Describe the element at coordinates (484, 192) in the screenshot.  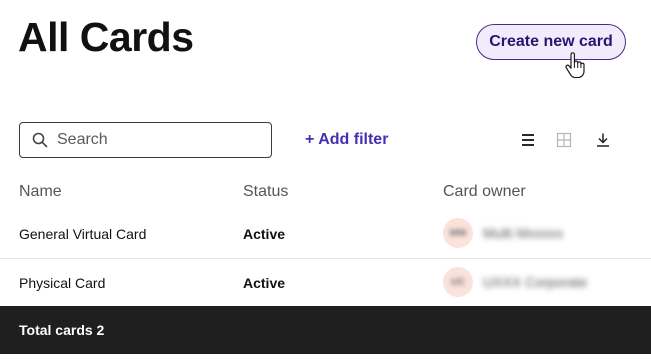
I see `column-header-card-owner: Card owner` at that location.